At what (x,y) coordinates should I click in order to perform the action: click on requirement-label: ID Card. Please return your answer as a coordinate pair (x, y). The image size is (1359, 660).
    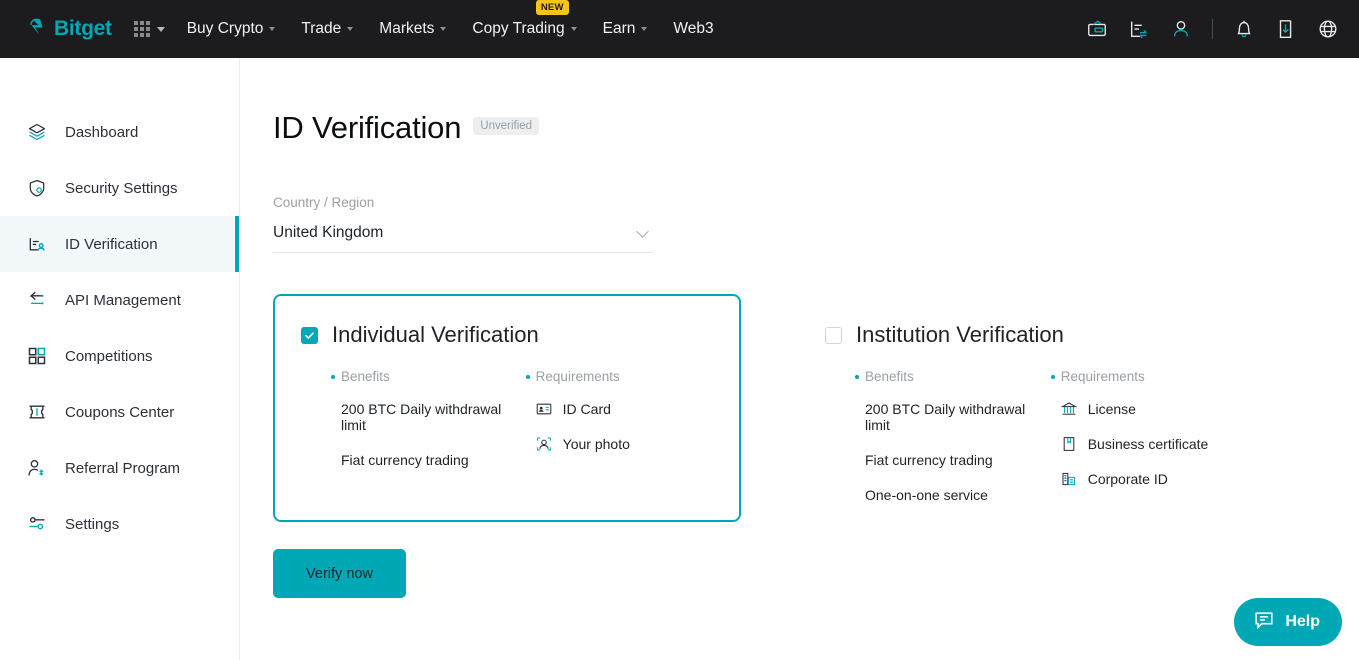
    Looking at the image, I should click on (586, 409).